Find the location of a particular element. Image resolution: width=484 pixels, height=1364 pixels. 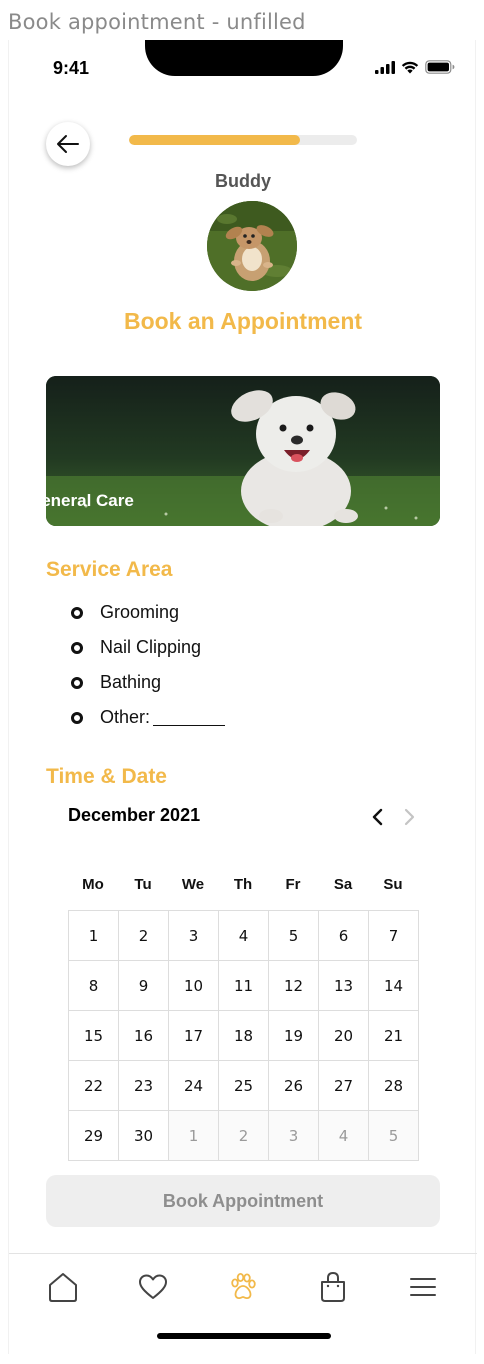

option-label: Nail Clipping is located at coordinates (151, 647).